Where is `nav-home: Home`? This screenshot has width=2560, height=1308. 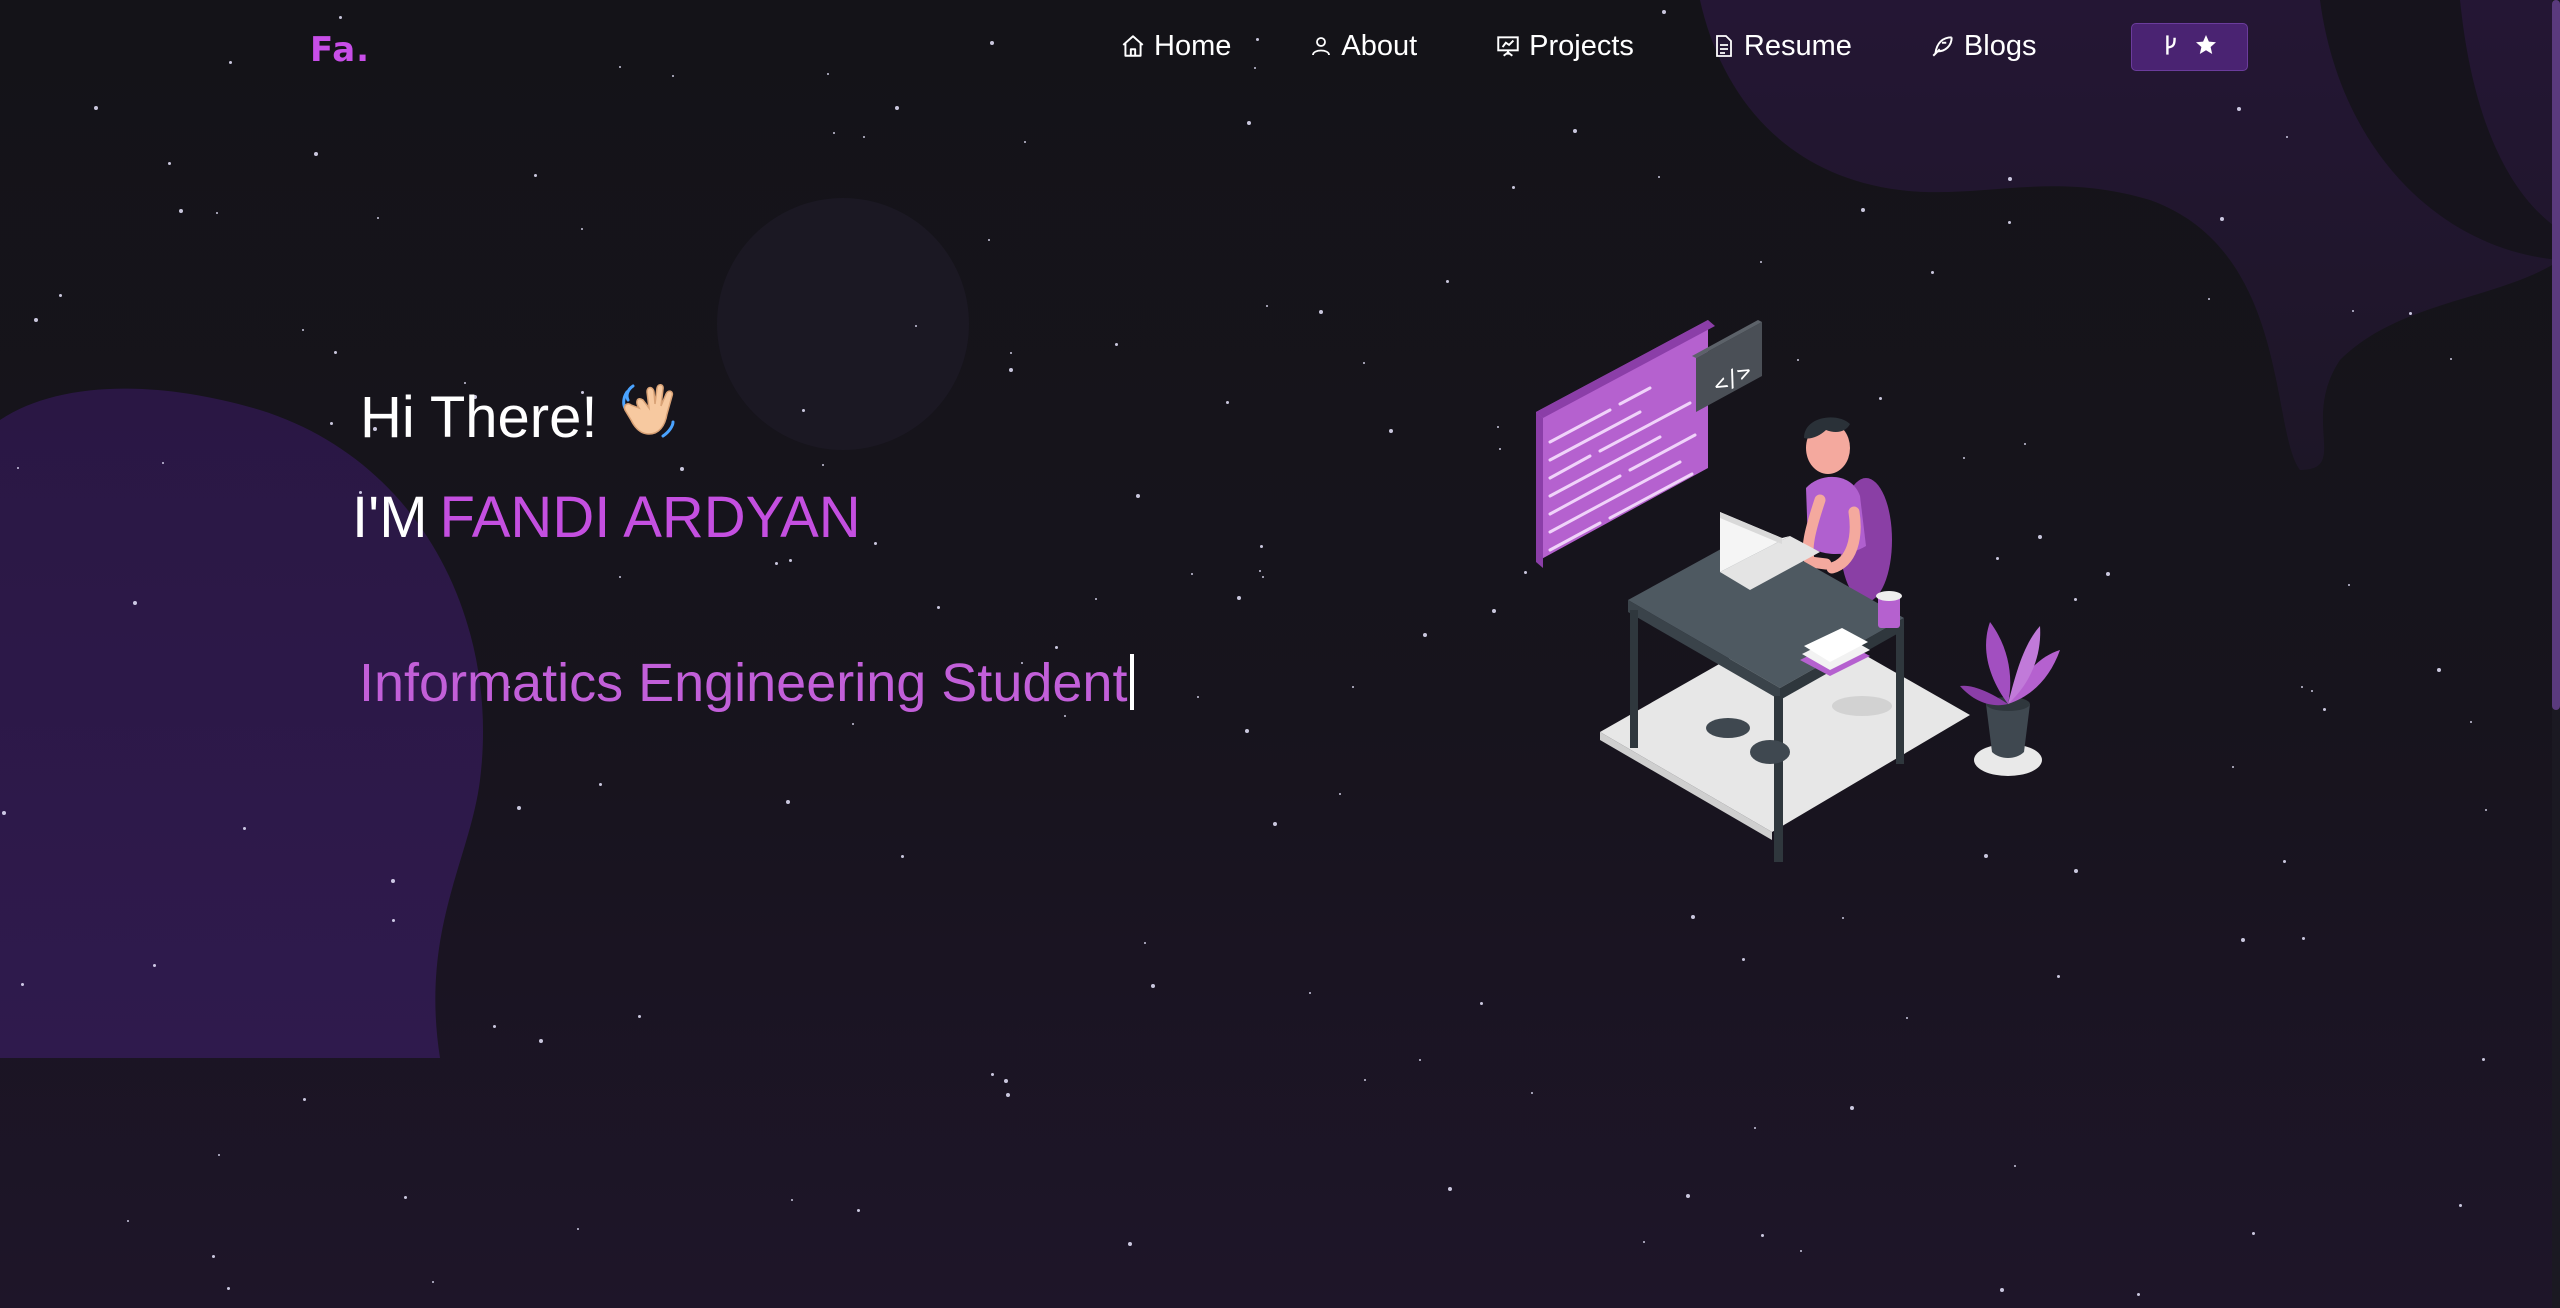
nav-home: Home is located at coordinates (1175, 46).